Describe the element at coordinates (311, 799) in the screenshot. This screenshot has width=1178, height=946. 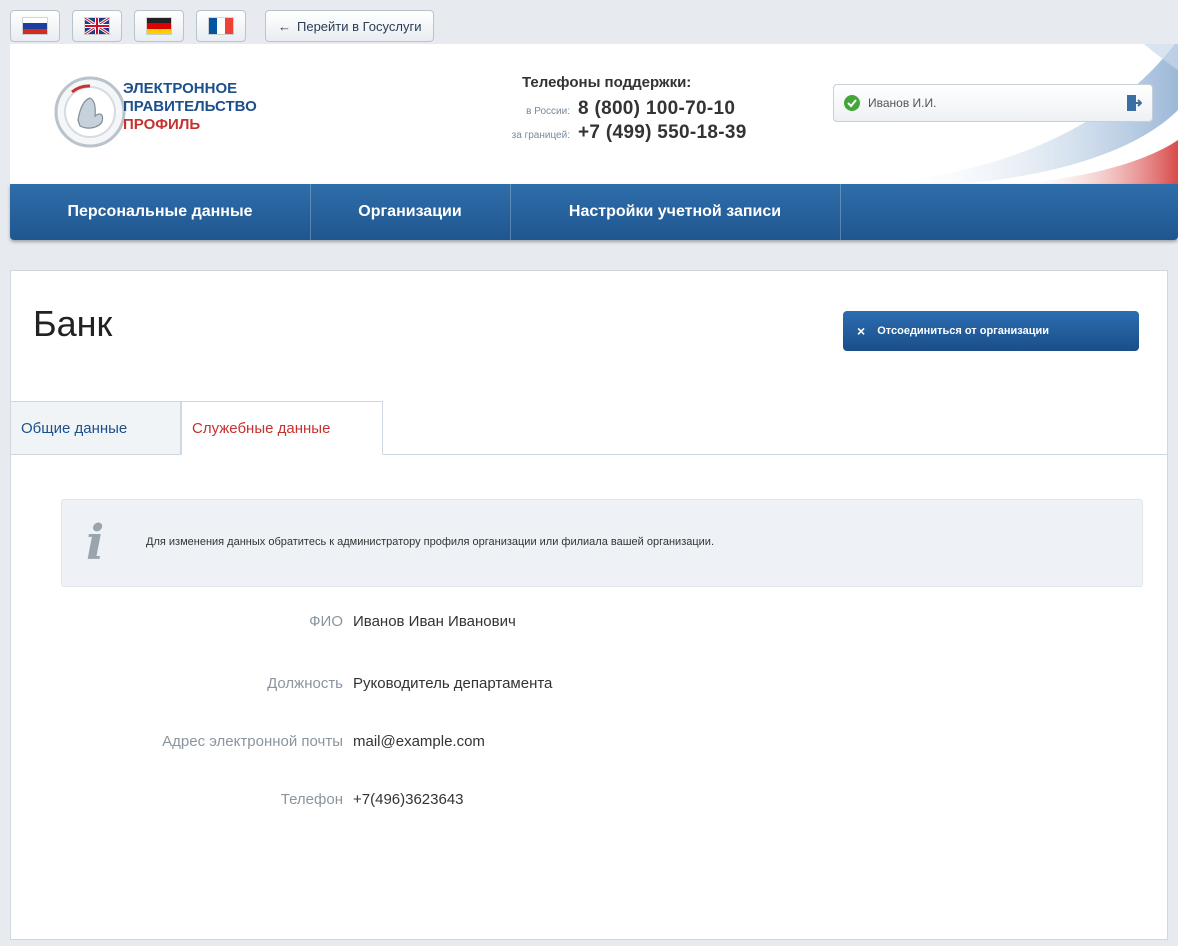
I see `field-label: Телефон` at that location.